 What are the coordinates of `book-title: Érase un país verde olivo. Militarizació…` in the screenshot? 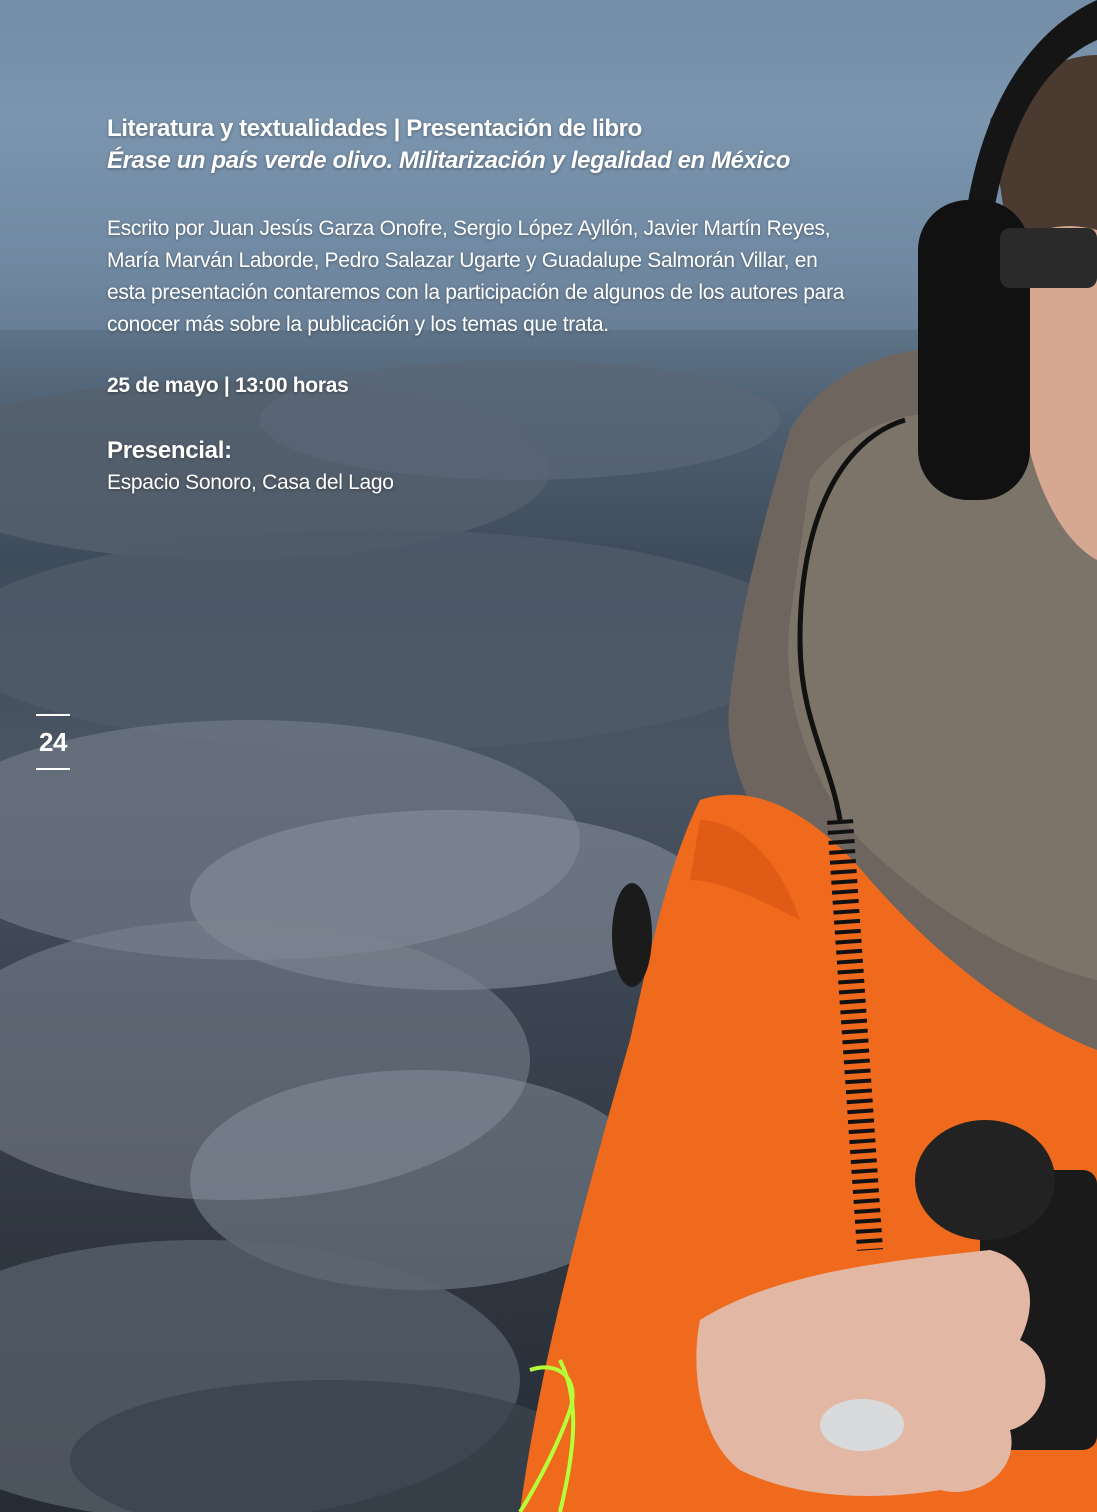 It's located at (449, 160).